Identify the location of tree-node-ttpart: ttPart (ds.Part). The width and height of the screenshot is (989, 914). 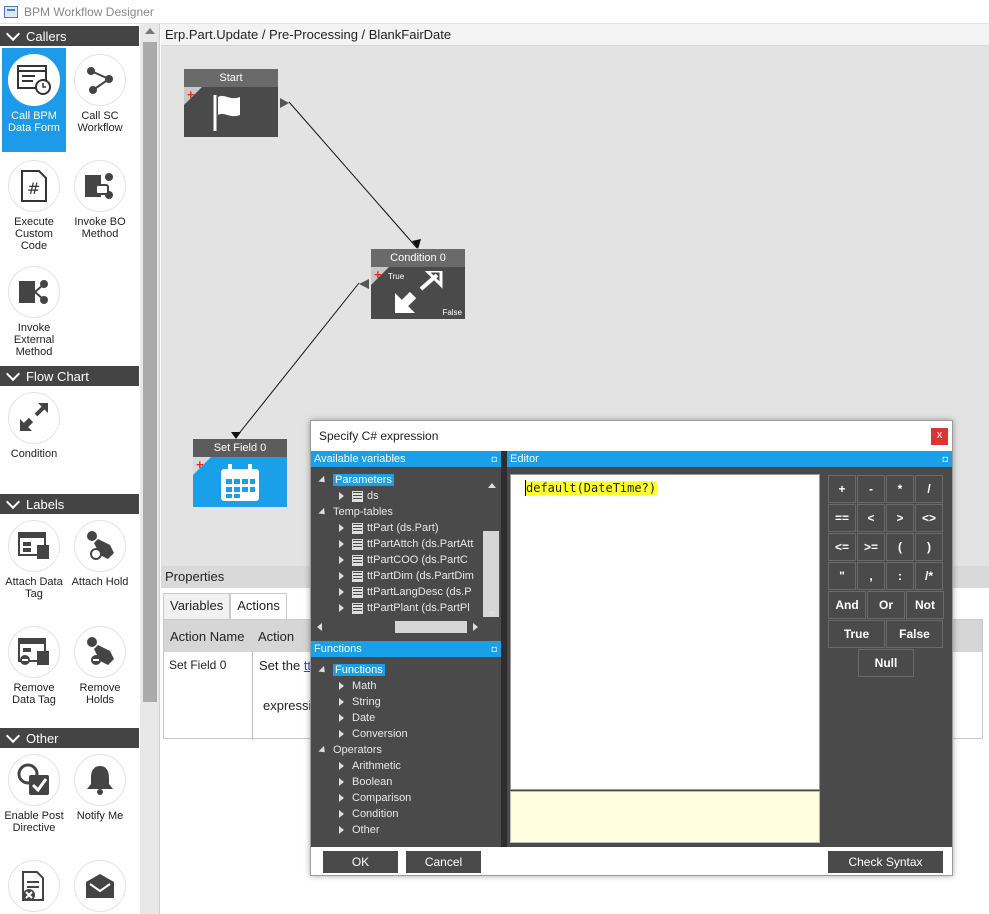
(389, 528).